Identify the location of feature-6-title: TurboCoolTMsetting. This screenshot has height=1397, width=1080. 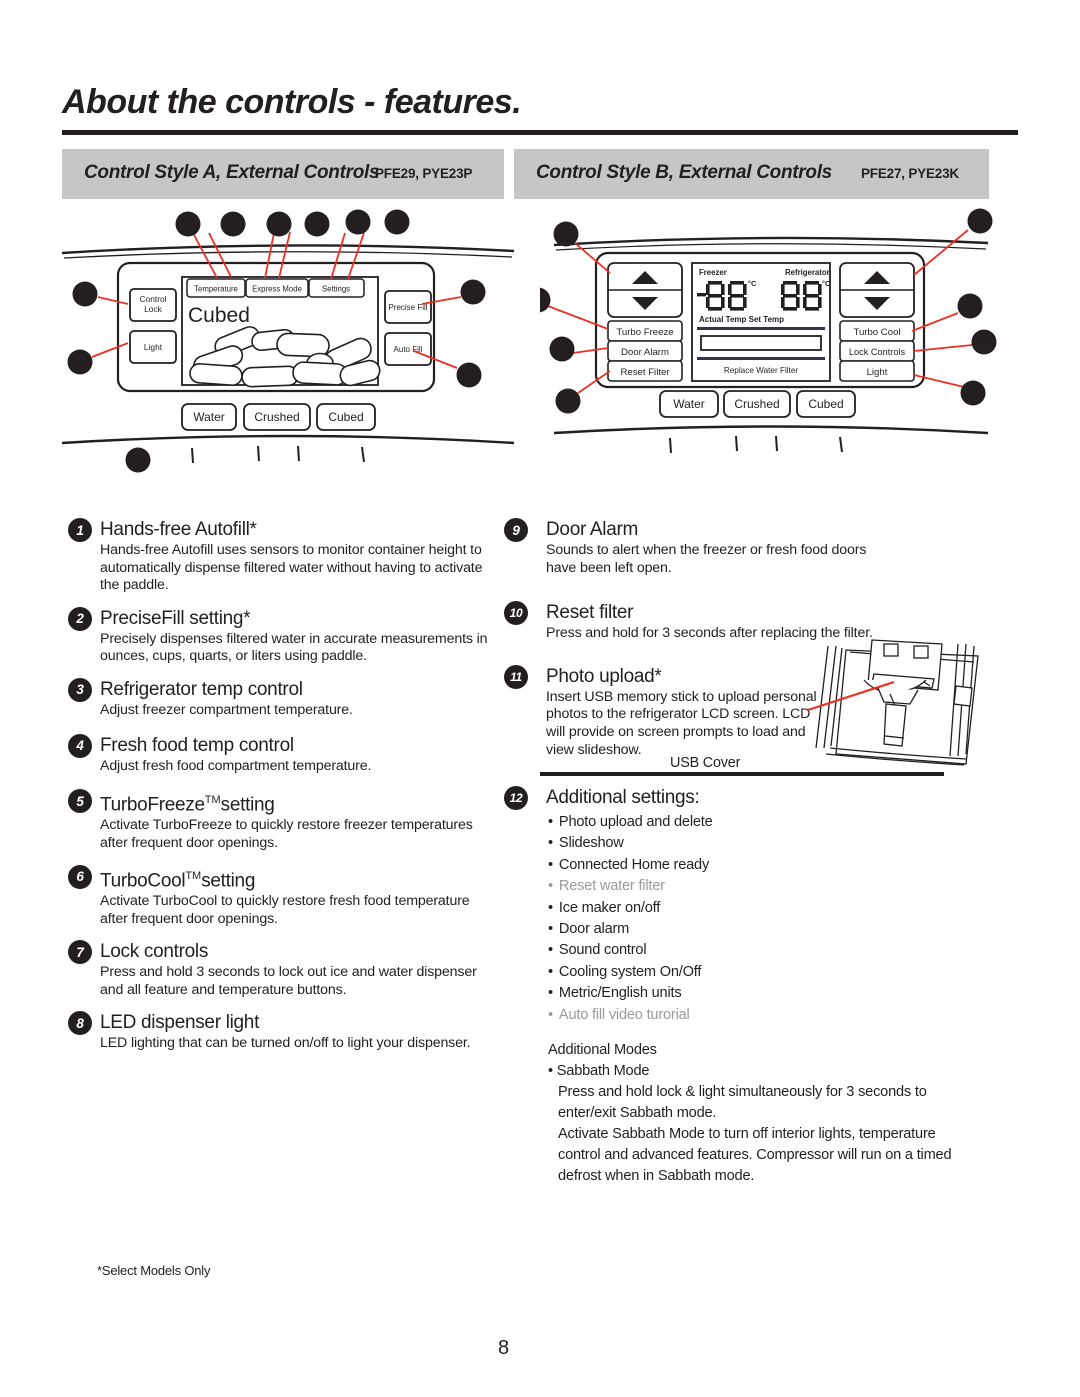
(278, 879).